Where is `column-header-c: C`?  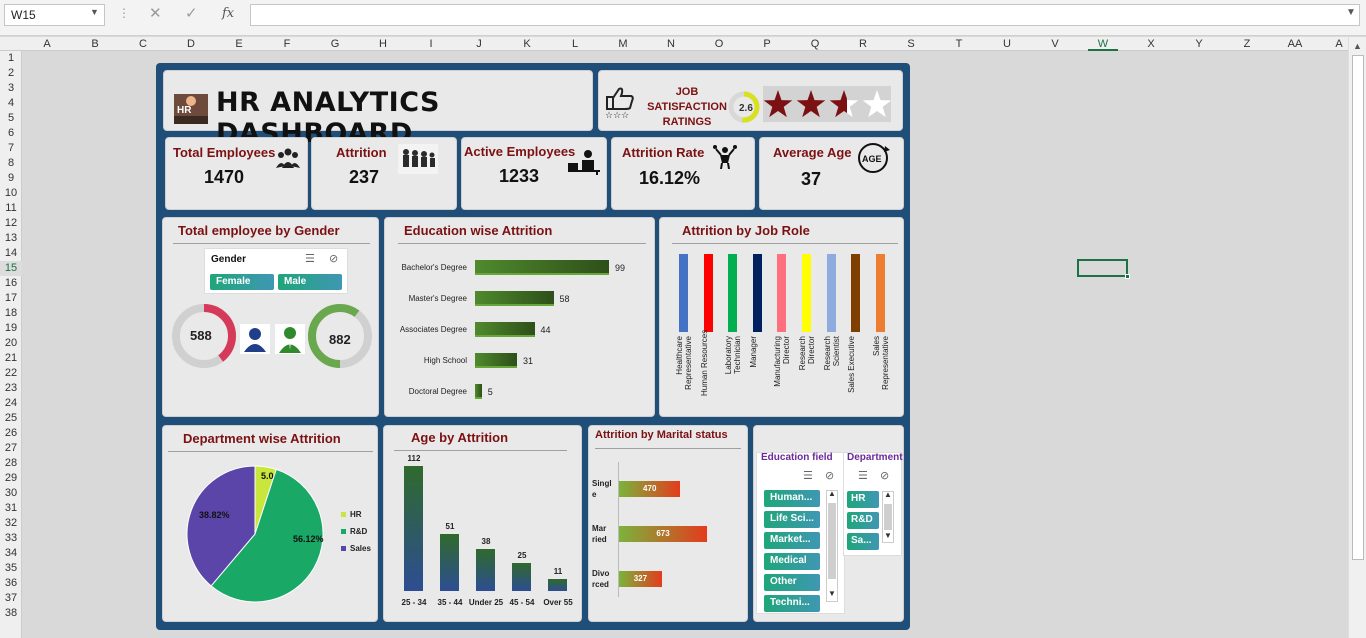 column-header-c: C is located at coordinates (143, 44).